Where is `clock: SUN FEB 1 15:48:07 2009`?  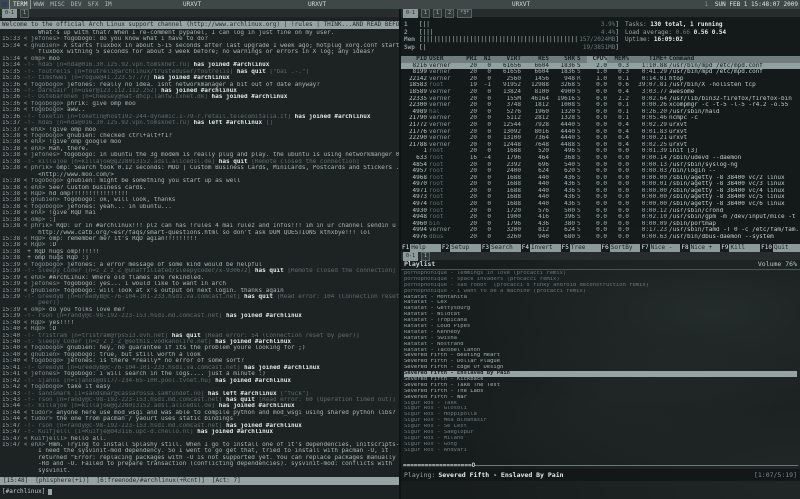
clock: SUN FEB 1 15:48:07 2009 is located at coordinates (756, 4).